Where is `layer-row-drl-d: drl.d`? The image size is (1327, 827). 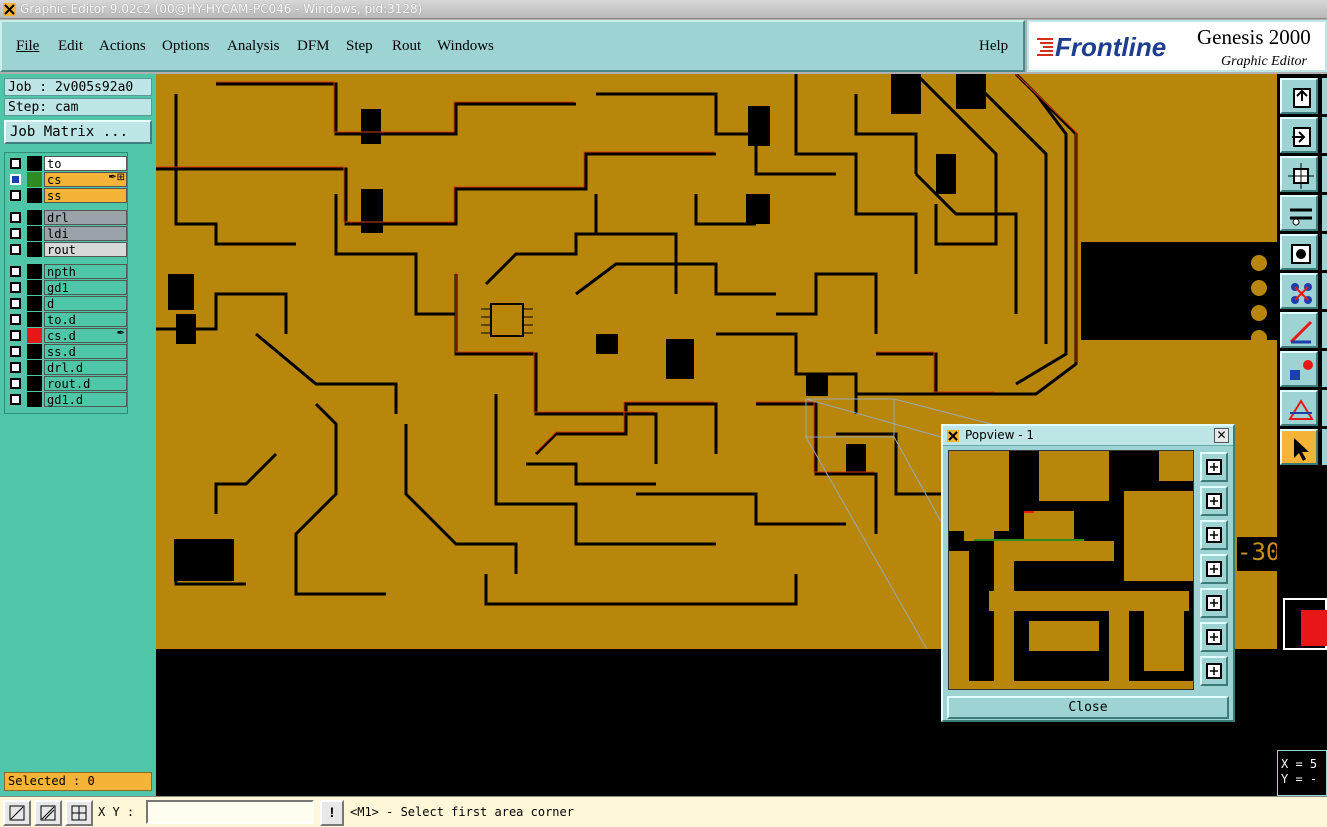 layer-row-drl-d: drl.d is located at coordinates (67, 367).